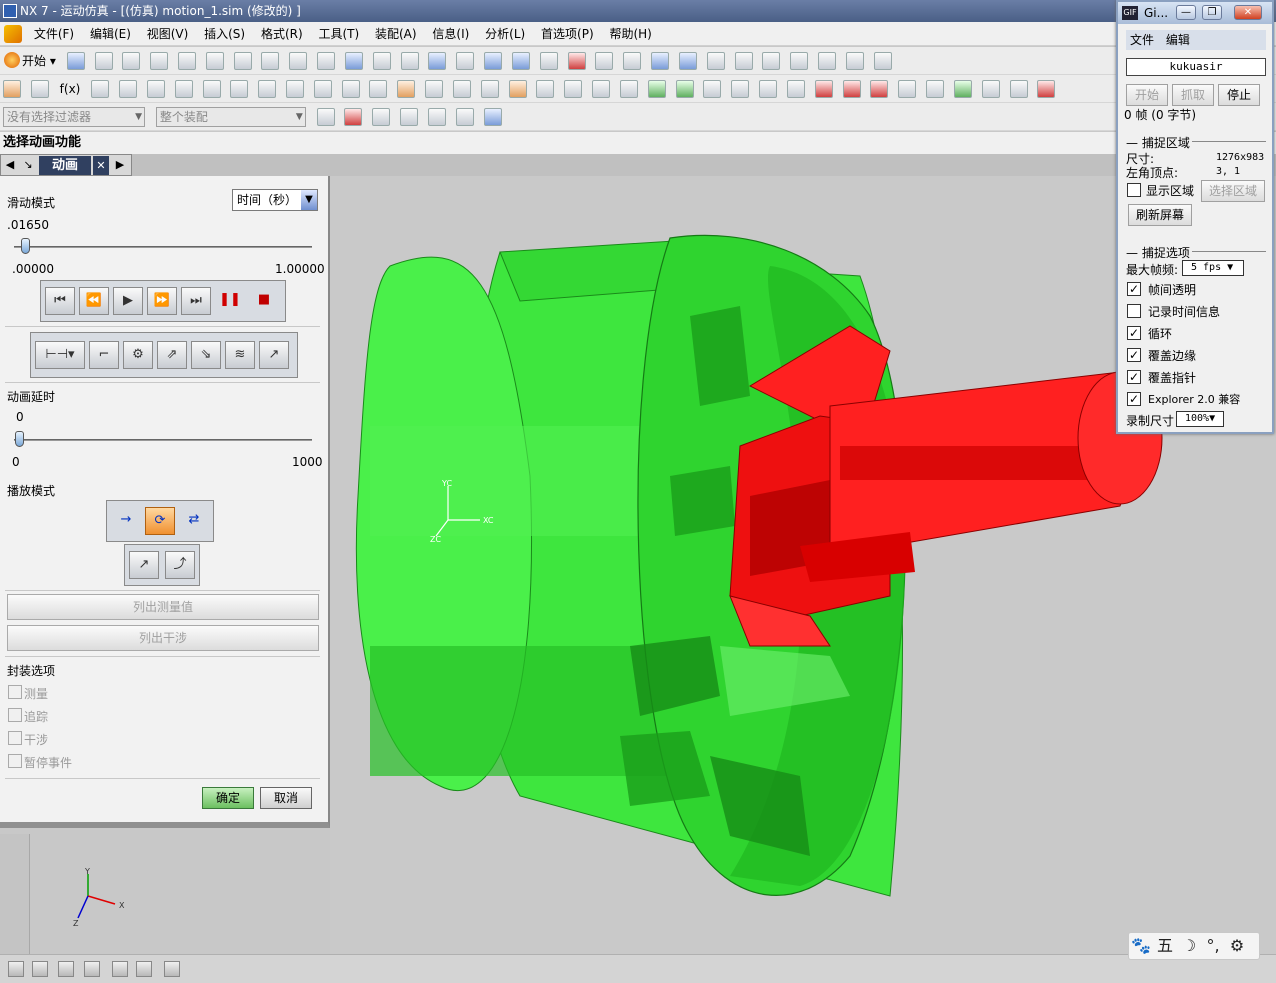 The image size is (1276, 983). I want to click on close-icon: ✕, so click(1248, 12).